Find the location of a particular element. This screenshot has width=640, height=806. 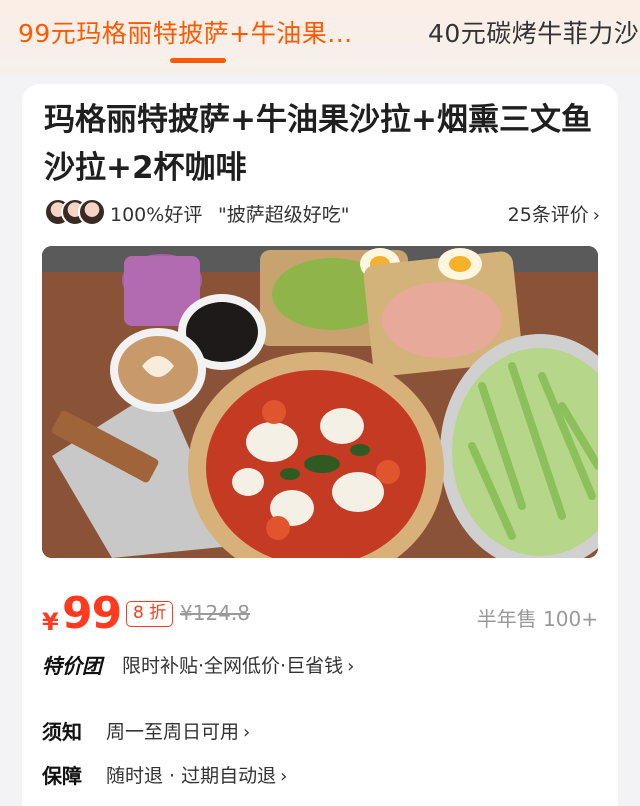

tab-bar: 99元玛格丽特披萨+牛油果... 40元碳烤牛菲力沙 is located at coordinates (320, 38).